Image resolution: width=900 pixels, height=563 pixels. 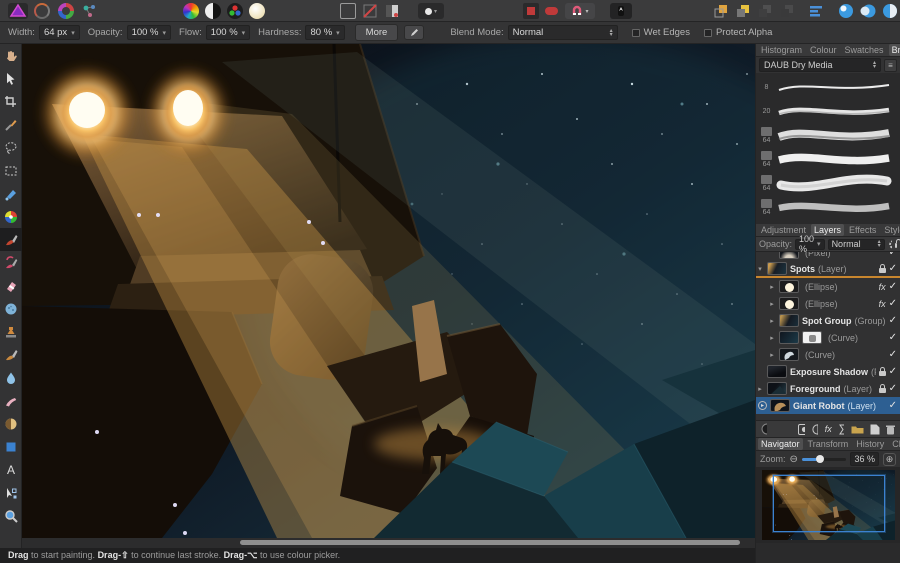 What do you see at coordinates (11, 423) in the screenshot?
I see `dodge-burn-tool` at bounding box center [11, 423].